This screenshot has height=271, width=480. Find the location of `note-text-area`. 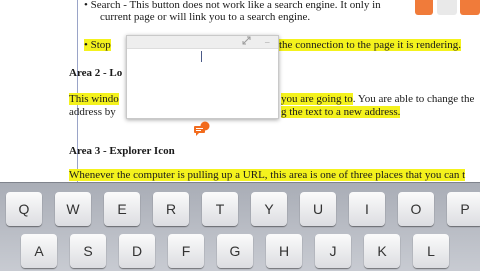

note-text-area is located at coordinates (202, 82).